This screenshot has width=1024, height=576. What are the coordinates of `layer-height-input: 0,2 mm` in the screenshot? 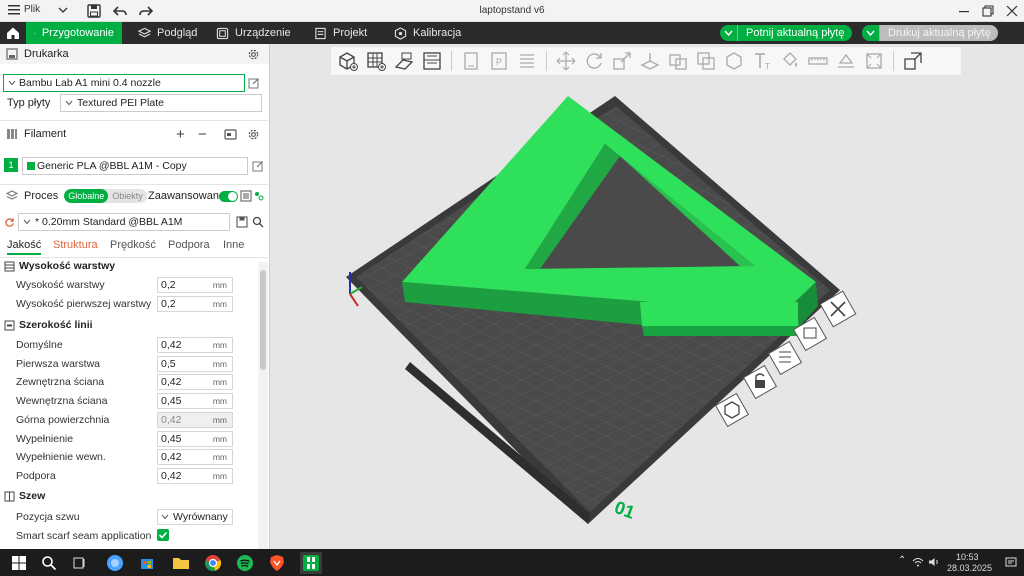 It's located at (195, 285).